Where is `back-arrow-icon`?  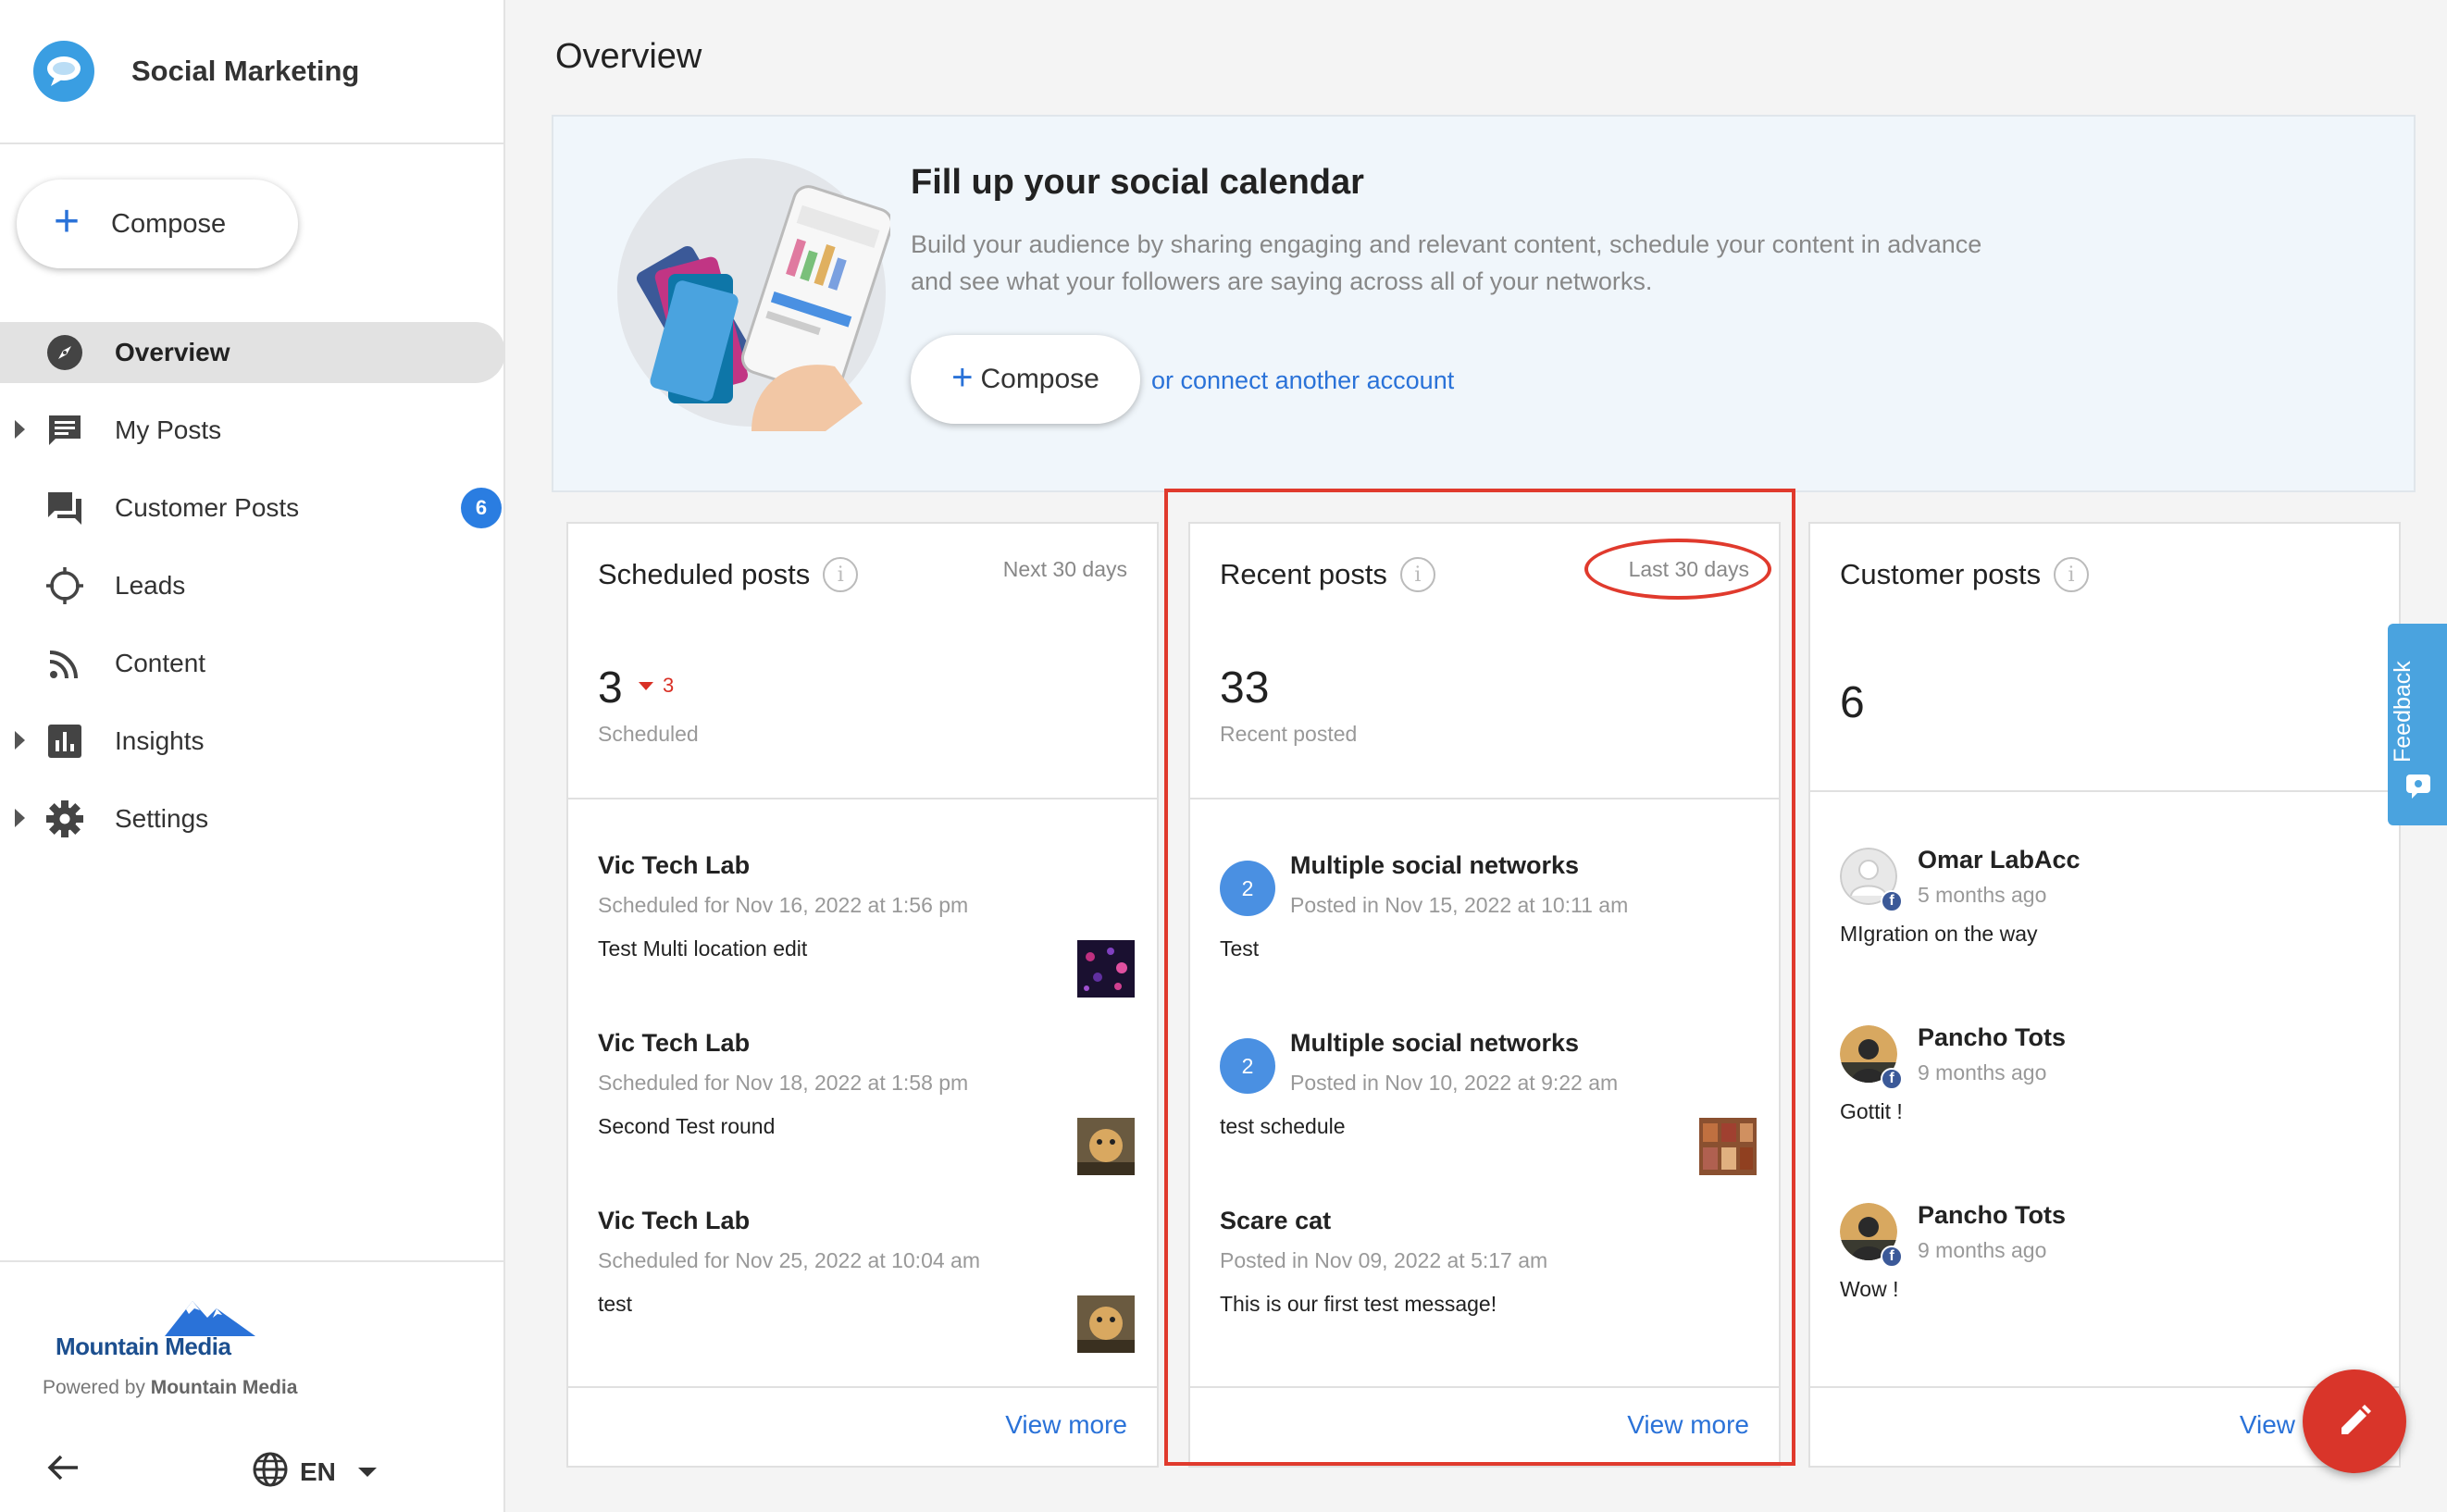
back-arrow-icon is located at coordinates (63, 1472).